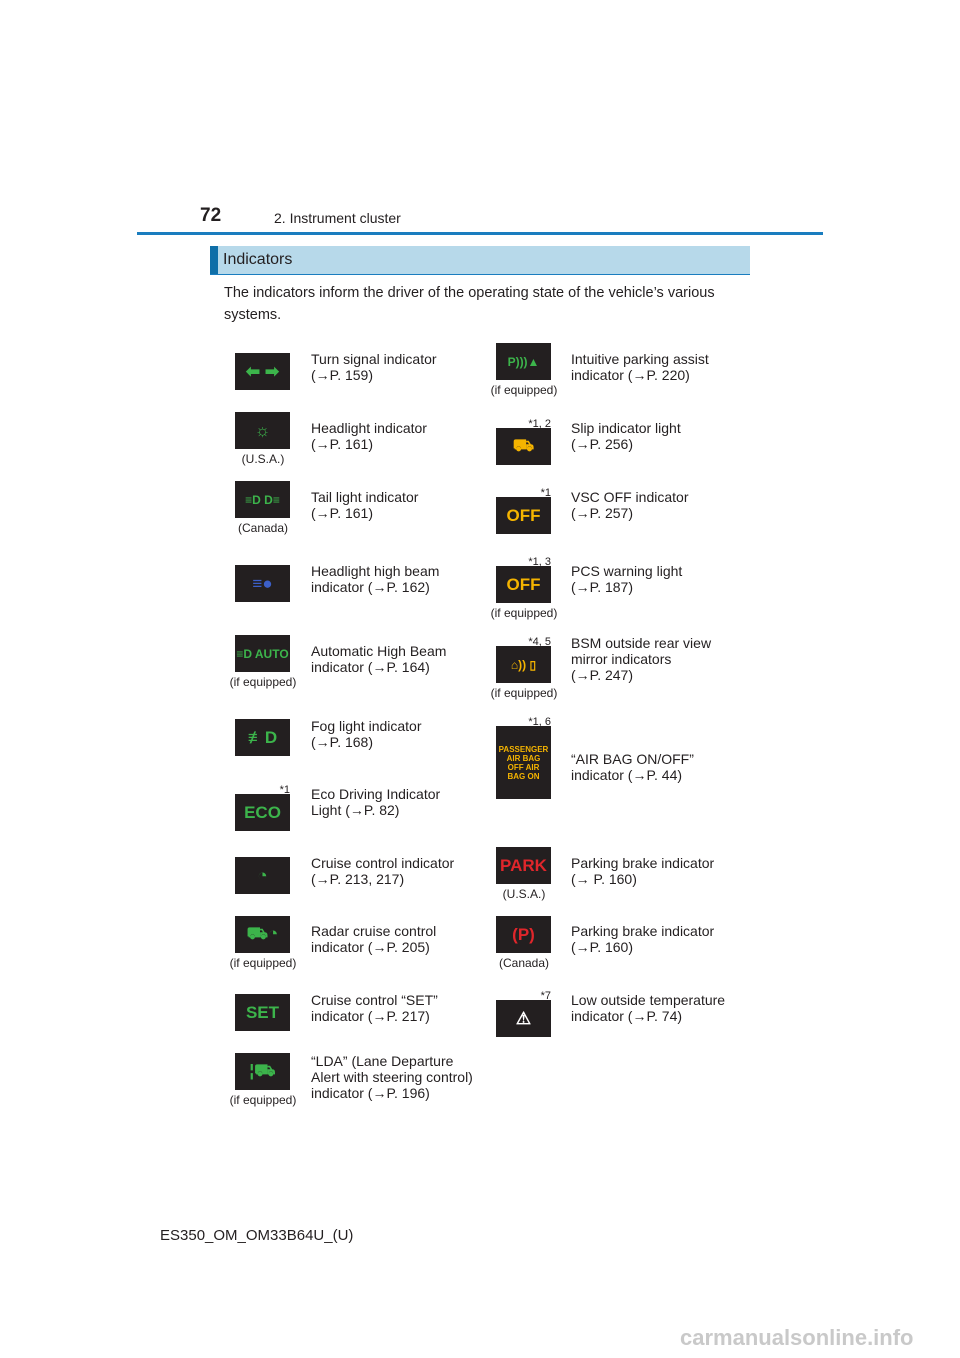 The height and width of the screenshot is (1358, 960). What do you see at coordinates (627, 571) in the screenshot?
I see `description-line: PCS warning light` at bounding box center [627, 571].